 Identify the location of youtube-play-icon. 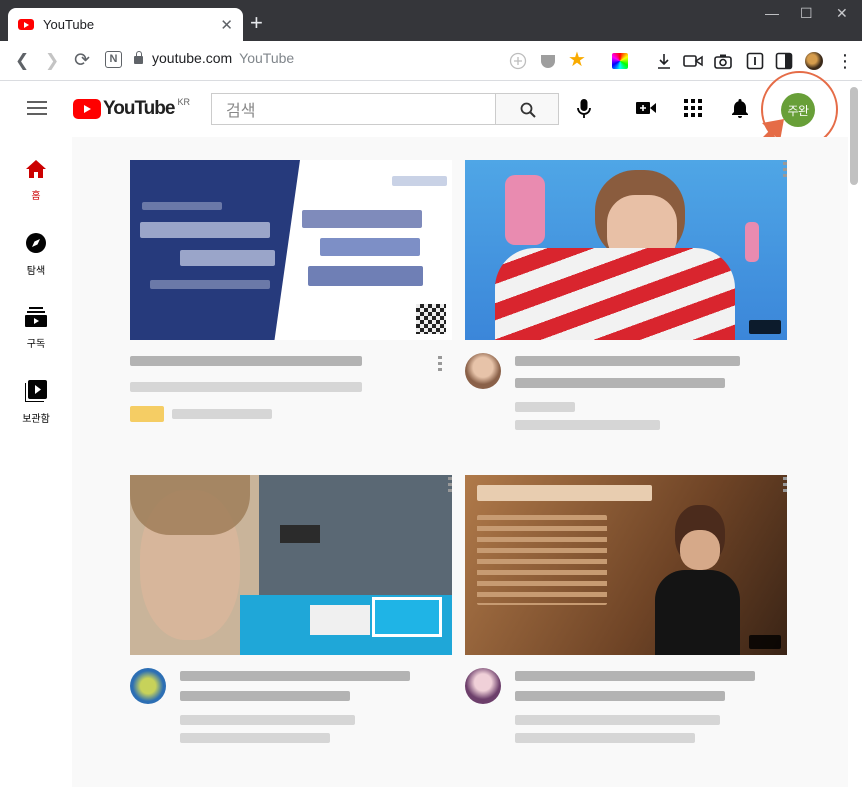
(87, 109).